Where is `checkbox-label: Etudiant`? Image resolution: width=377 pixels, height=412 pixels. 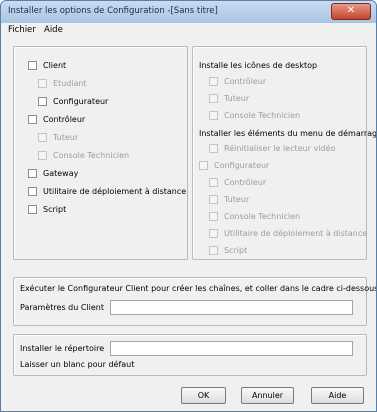
checkbox-label: Etudiant is located at coordinates (70, 83).